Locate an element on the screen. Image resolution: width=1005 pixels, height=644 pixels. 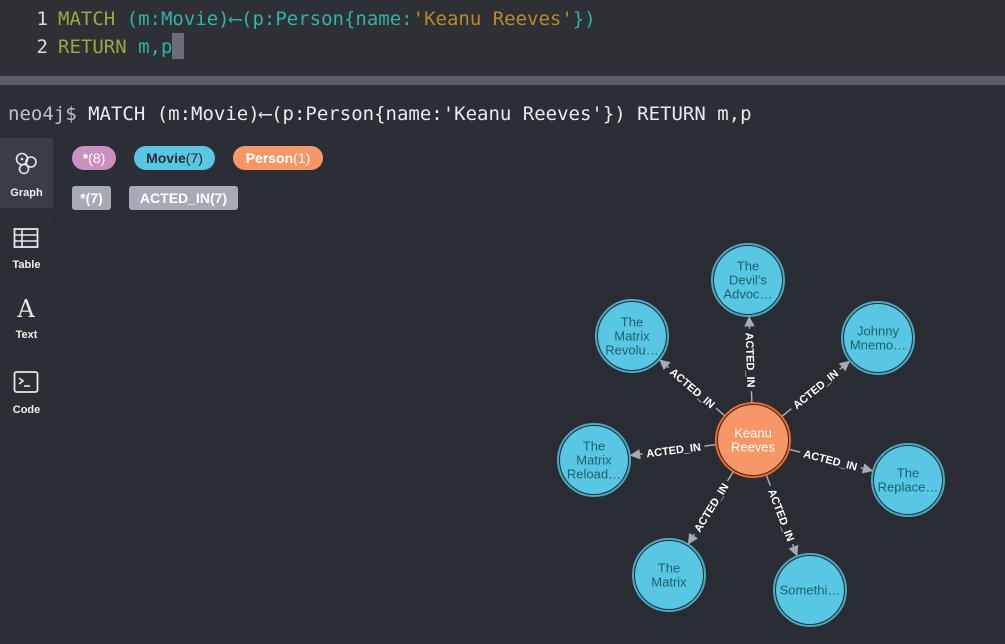
legend-name: ACTED_IN is located at coordinates (174, 198).